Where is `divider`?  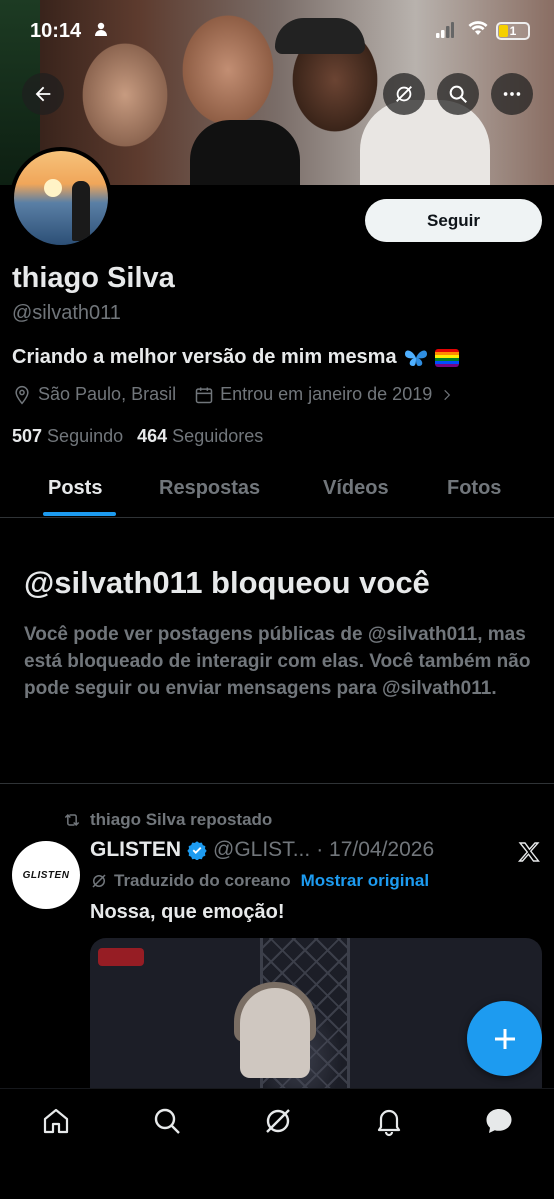
divider is located at coordinates (277, 783).